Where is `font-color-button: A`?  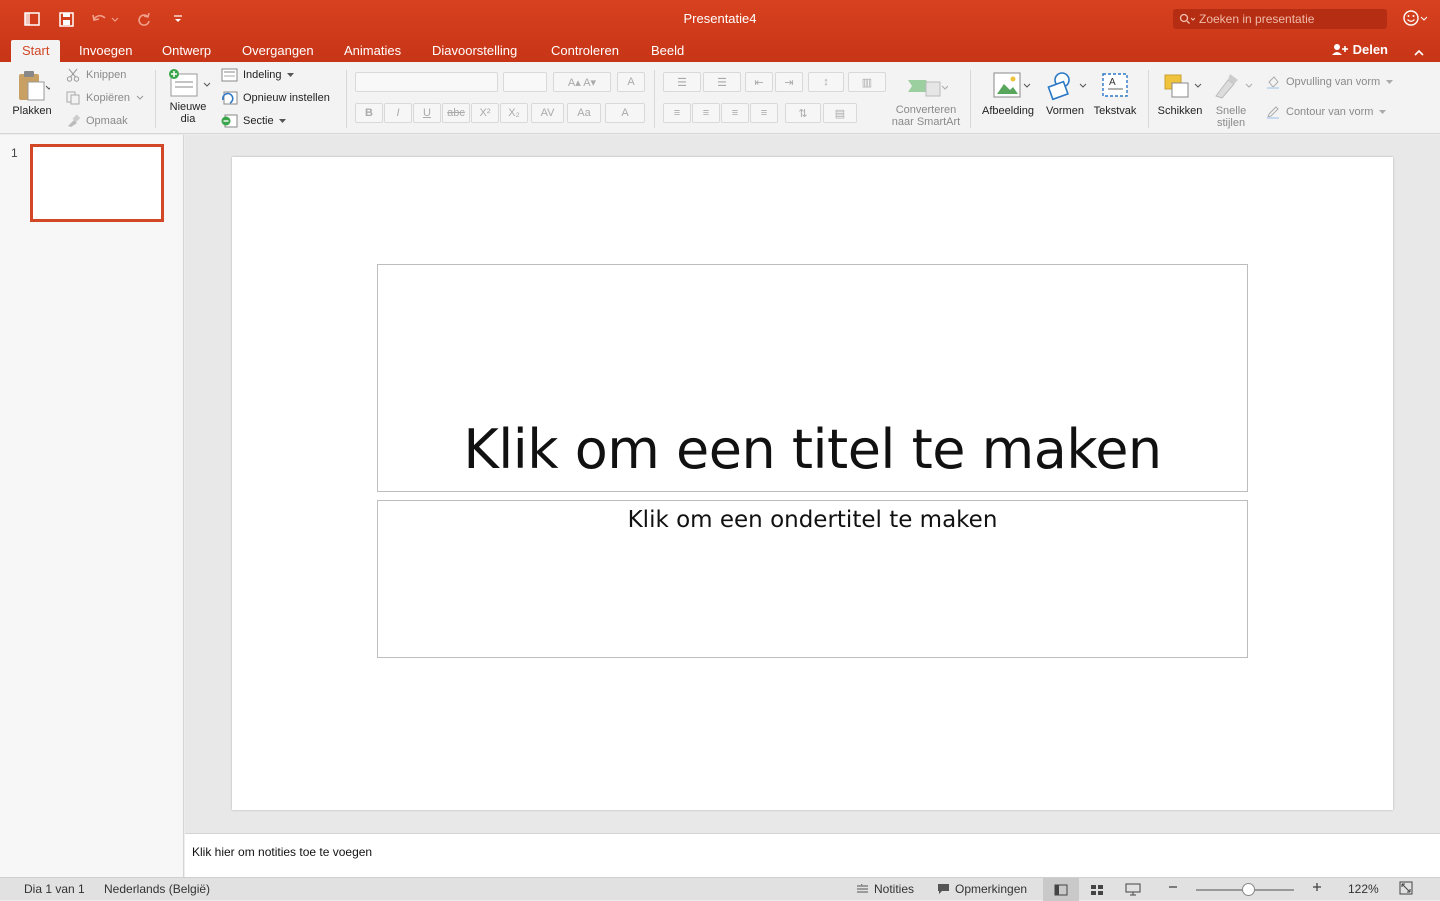 font-color-button: A is located at coordinates (625, 113).